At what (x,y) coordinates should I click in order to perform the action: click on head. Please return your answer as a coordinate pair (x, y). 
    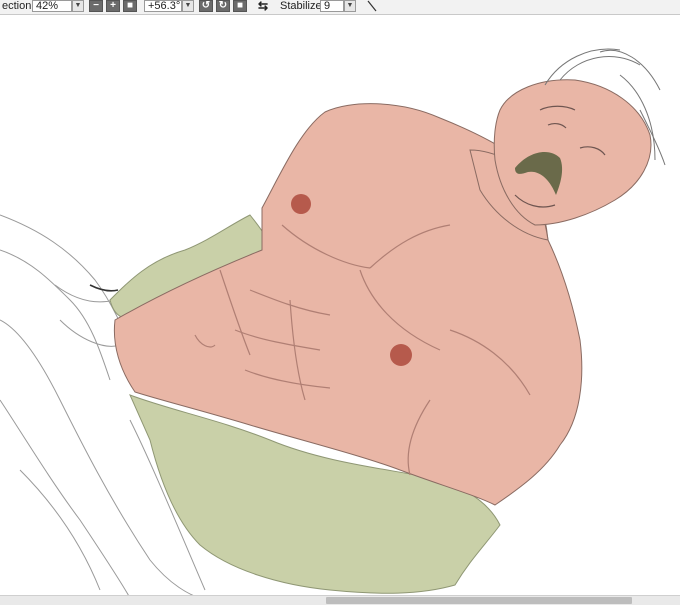
    Looking at the image, I should click on (572, 152).